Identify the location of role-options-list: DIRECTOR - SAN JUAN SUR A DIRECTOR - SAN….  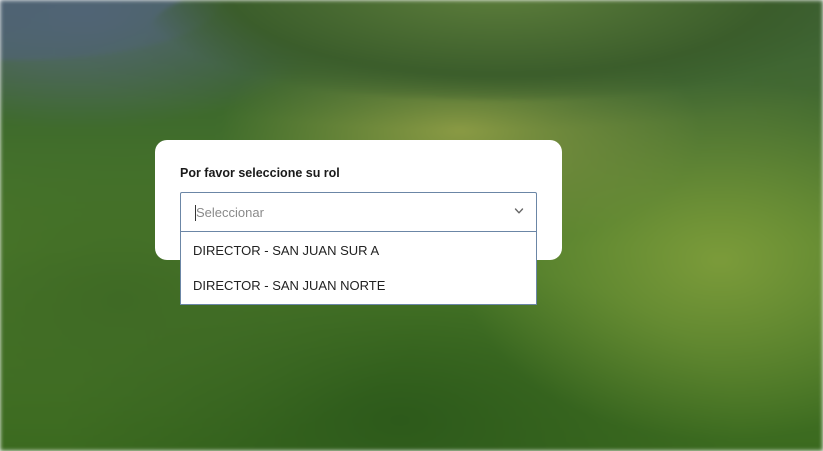
(358, 268).